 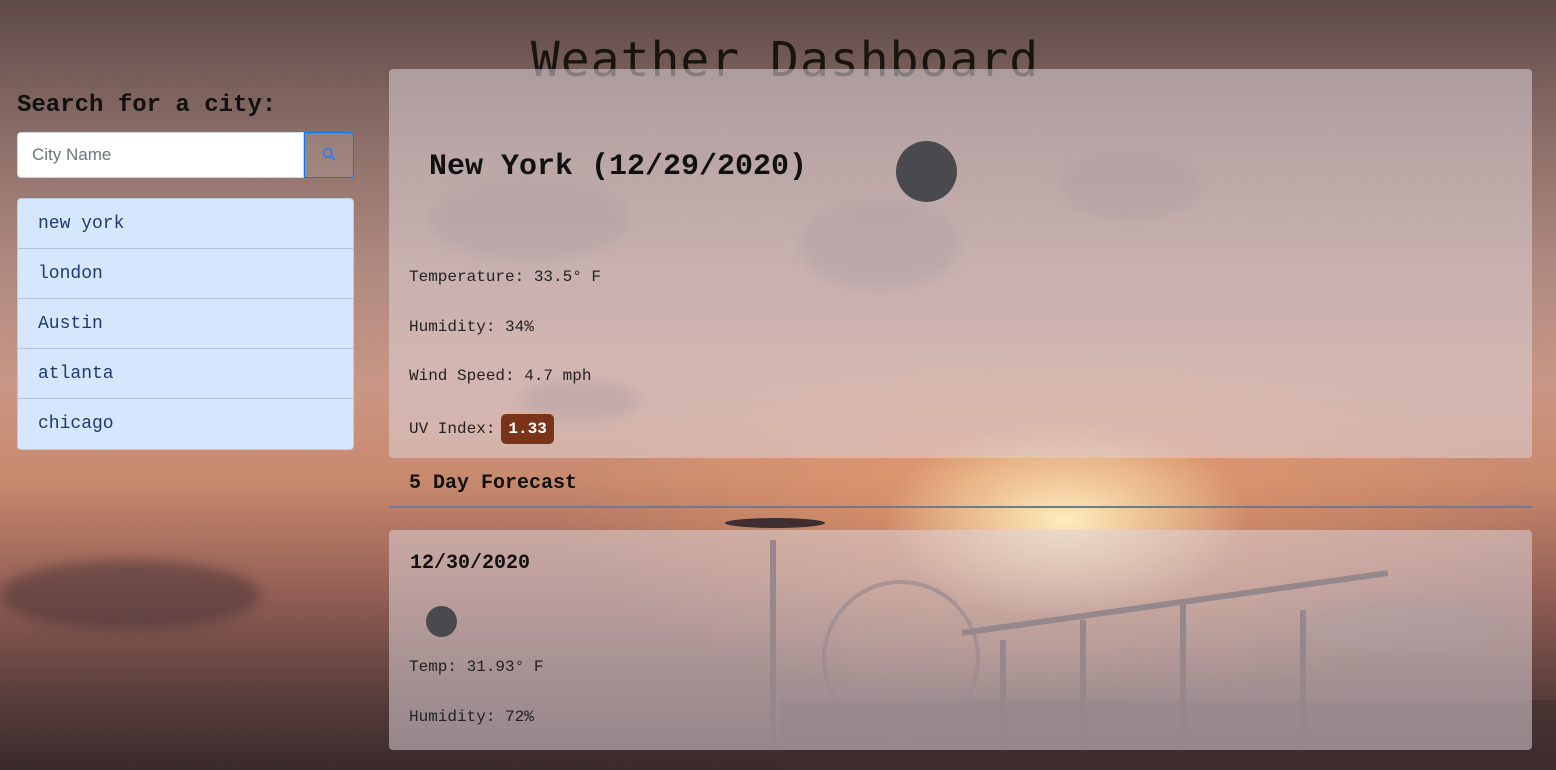 I want to click on search-history-list: new york london Austin atlanta chicago, so click(x=185, y=324).